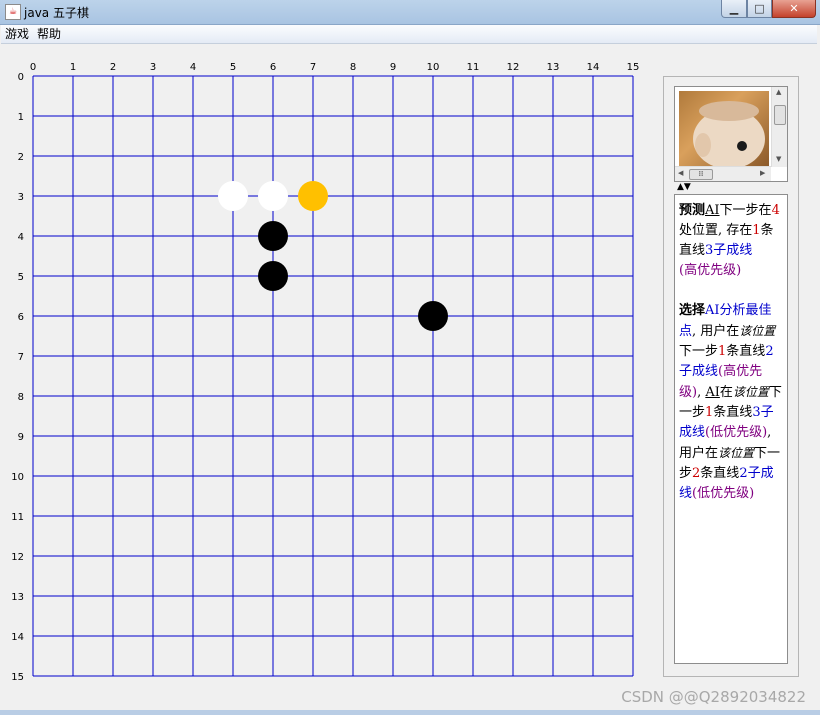 The height and width of the screenshot is (715, 820). Describe the element at coordinates (745, 210) in the screenshot. I see `p1-text: 下一步在` at that location.